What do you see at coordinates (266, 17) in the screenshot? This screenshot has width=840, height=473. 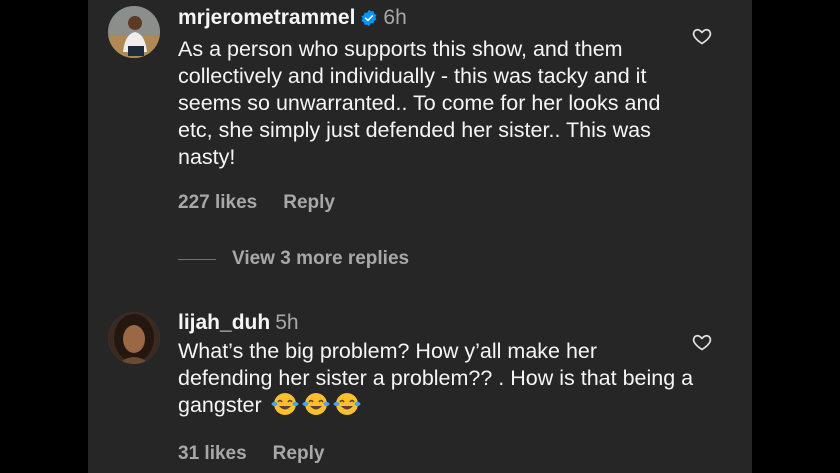 I see `comment-username: mrjerometrammel` at bounding box center [266, 17].